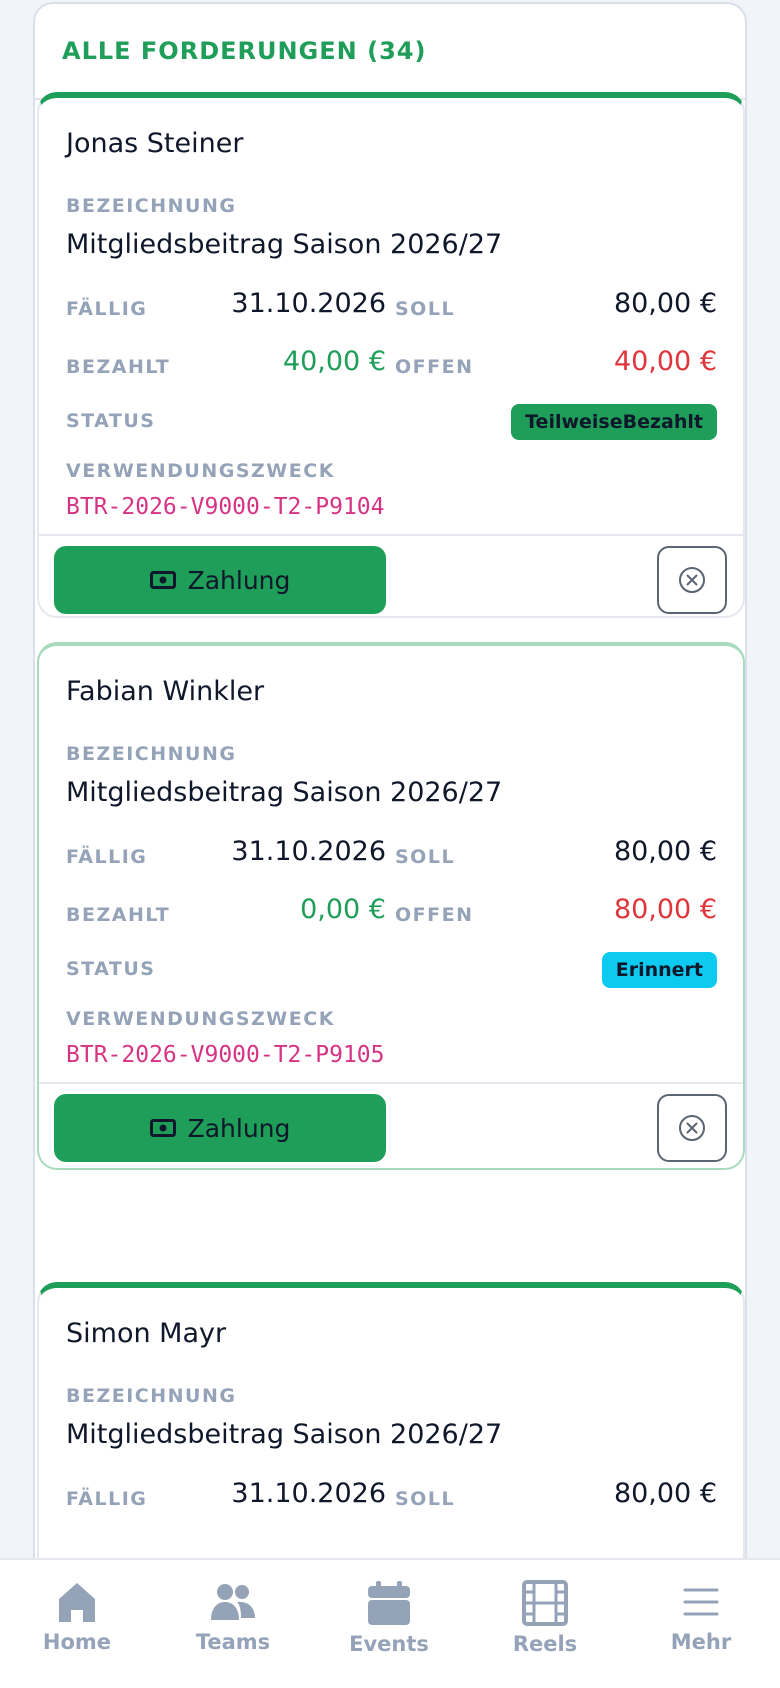 This screenshot has width=780, height=1688. I want to click on member-name: Jonas Steiner, so click(155, 143).